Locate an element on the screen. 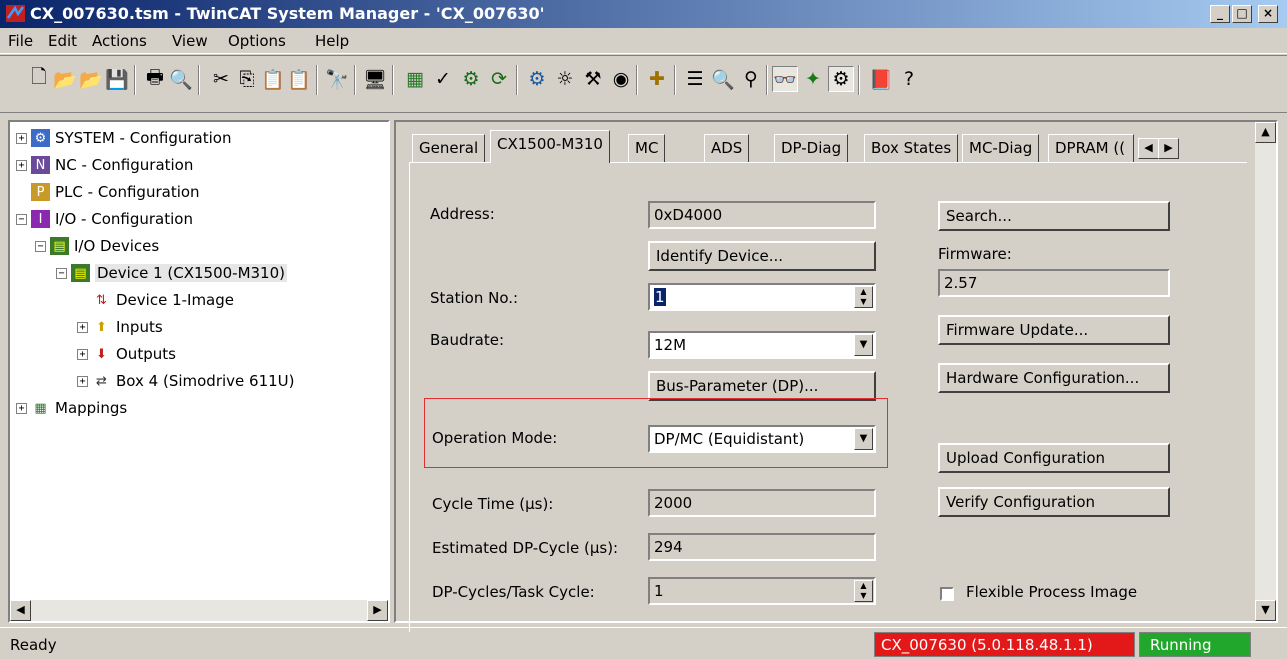  activate-icon: ⚙ is located at coordinates (471, 79).